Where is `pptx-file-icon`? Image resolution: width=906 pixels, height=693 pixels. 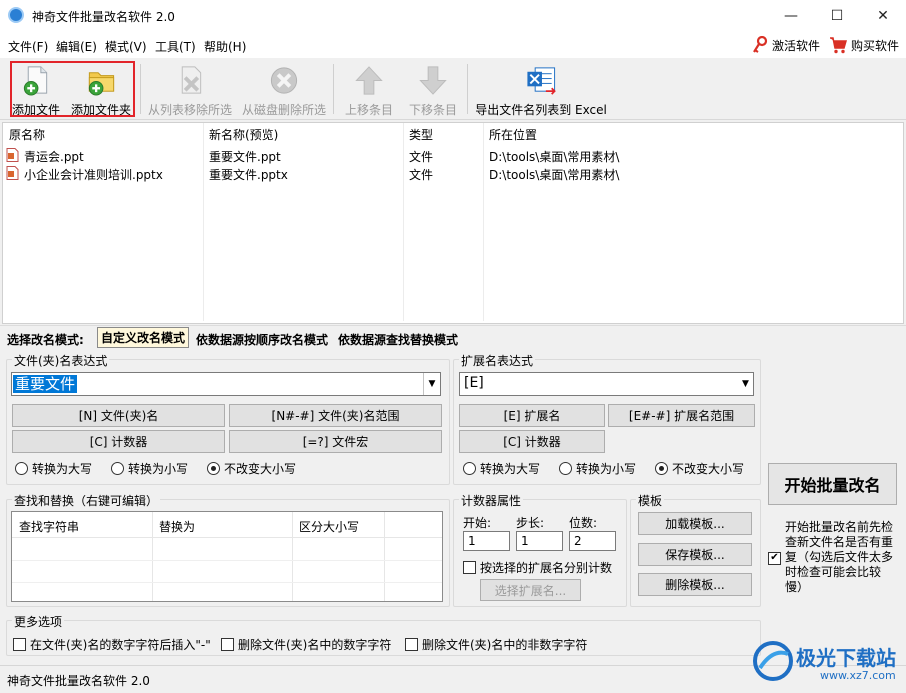 pptx-file-icon is located at coordinates (12, 173).